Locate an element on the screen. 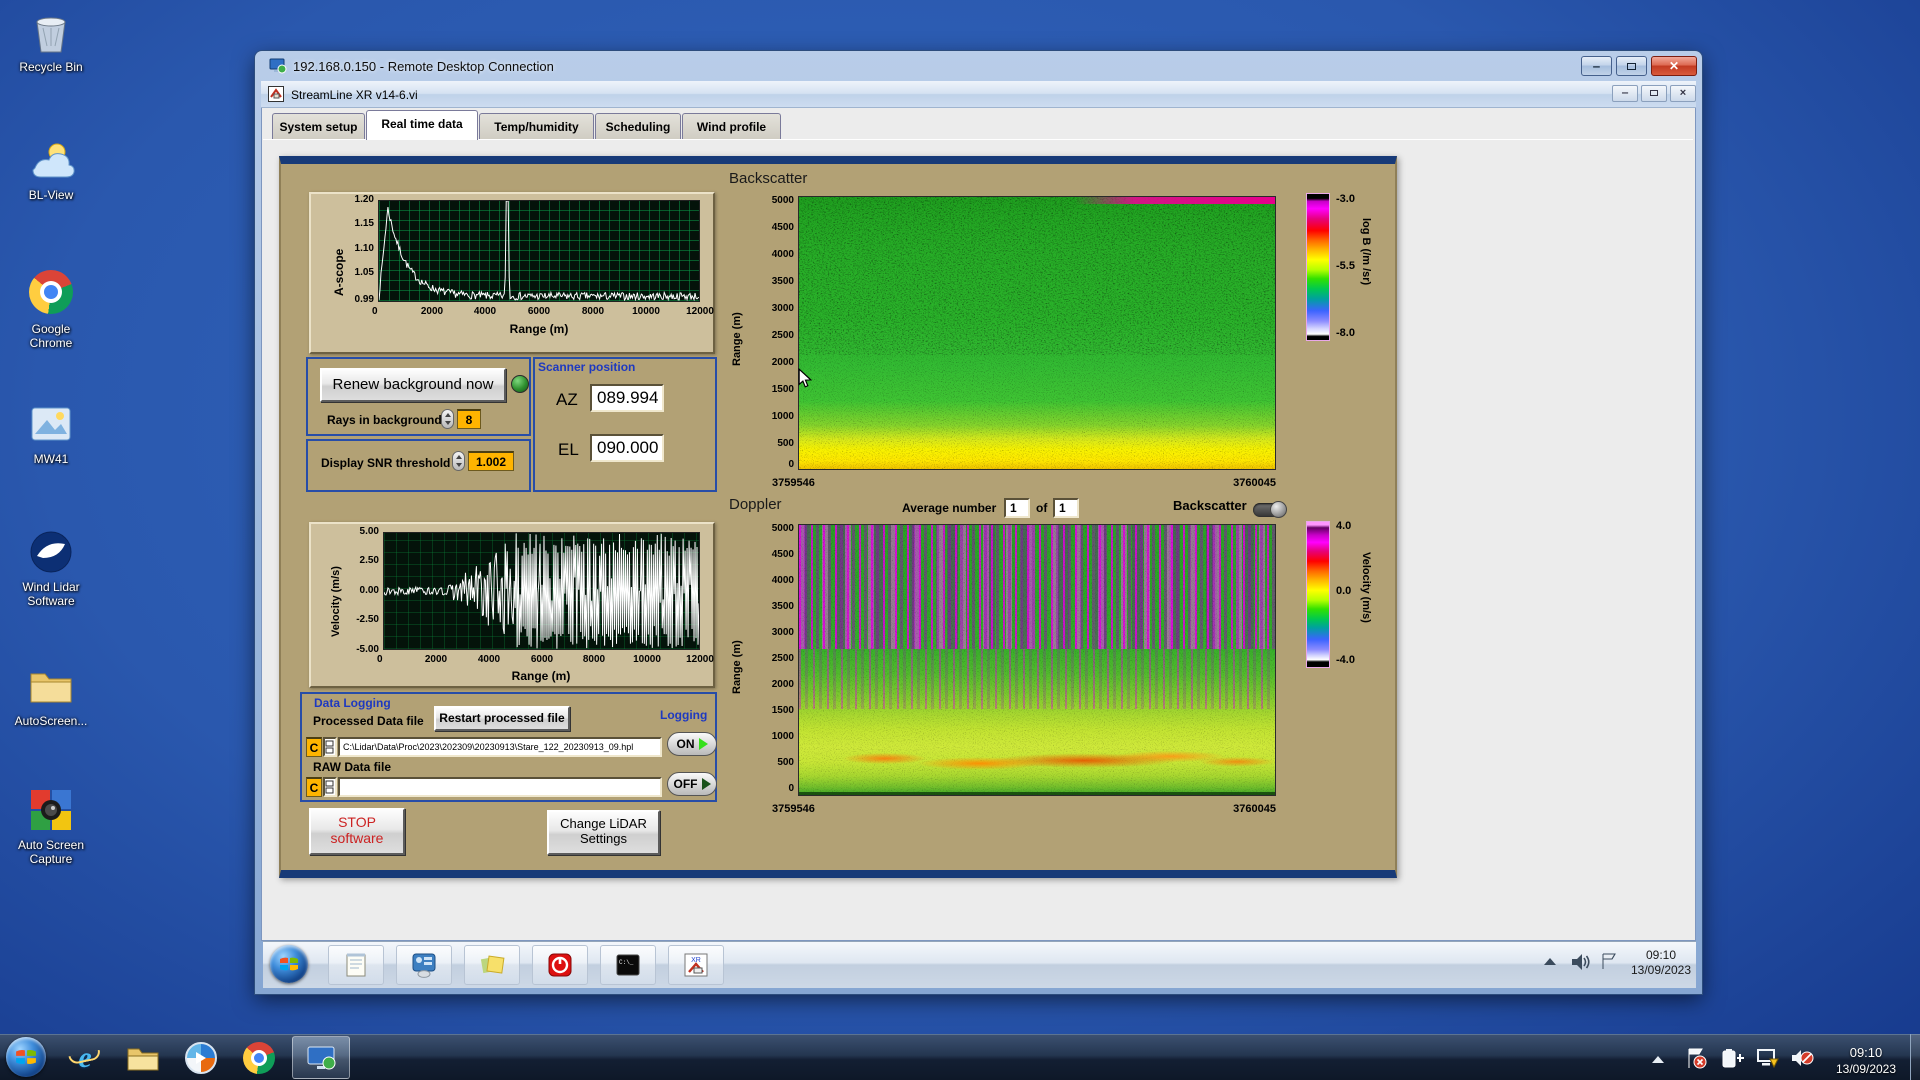 The image size is (1920, 1080). el-value-field: 090.000 is located at coordinates (627, 448).